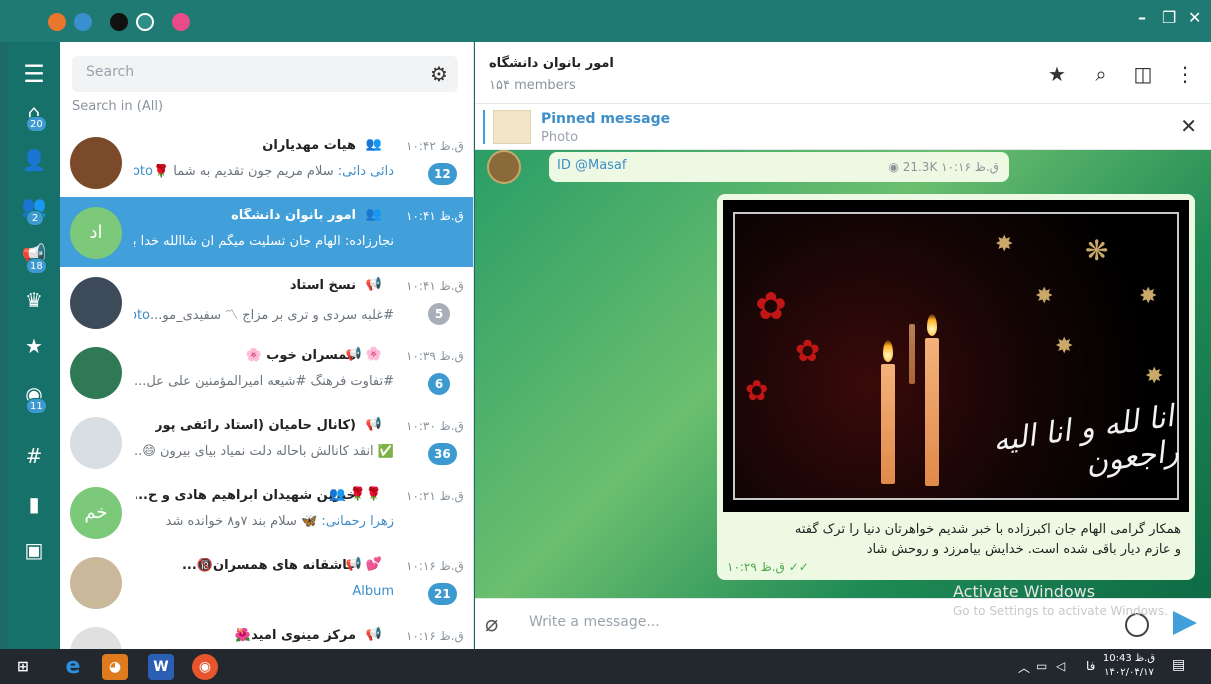  What do you see at coordinates (435, 216) in the screenshot?
I see `chat-time: ق.ظ ۱۰:۴۱` at bounding box center [435, 216].